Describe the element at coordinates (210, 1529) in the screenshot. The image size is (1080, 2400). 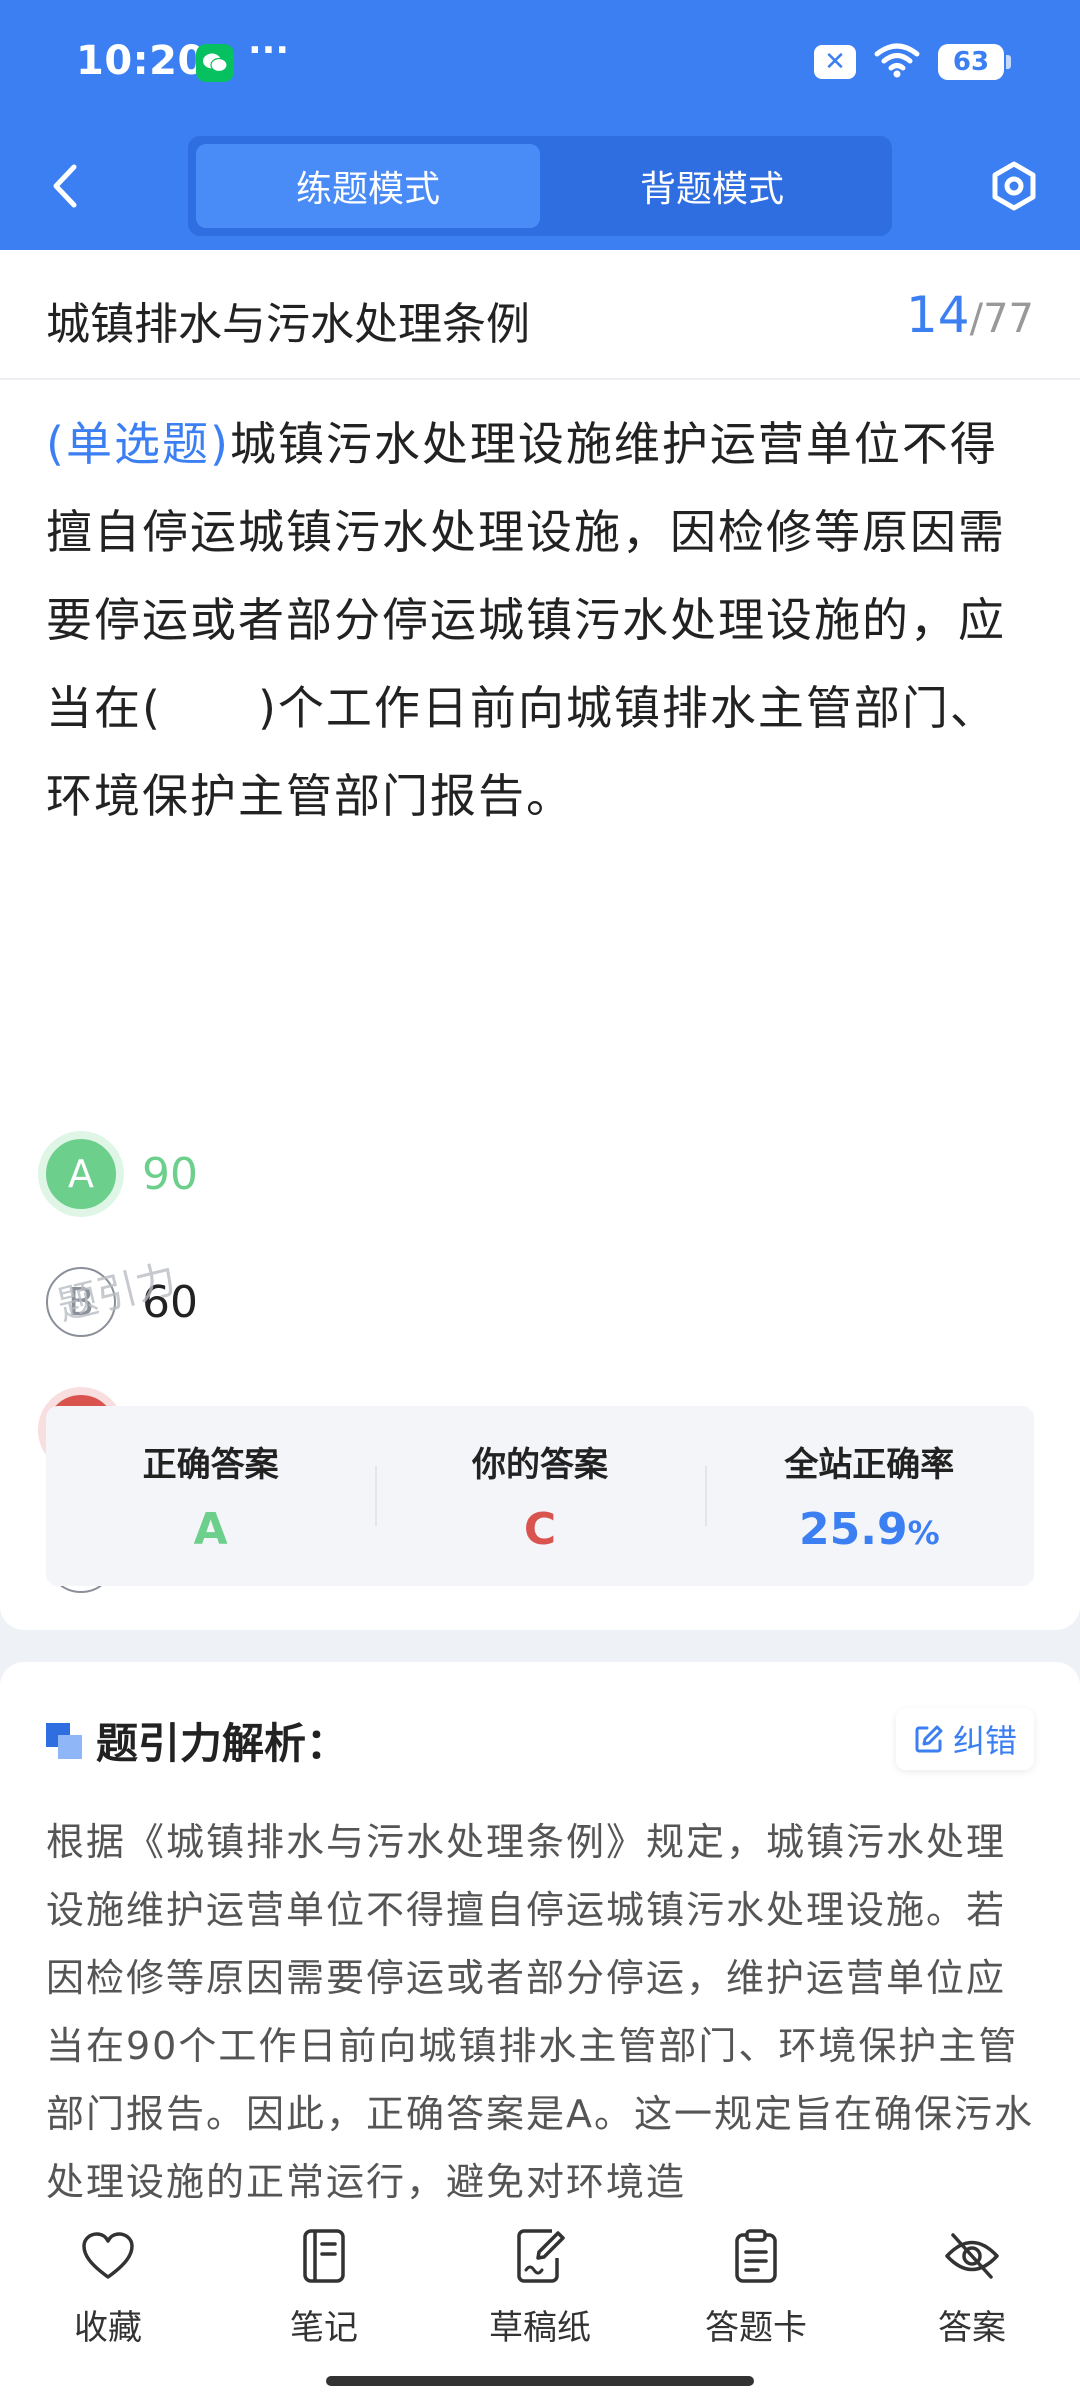
I see `correct-answer-value: A` at that location.